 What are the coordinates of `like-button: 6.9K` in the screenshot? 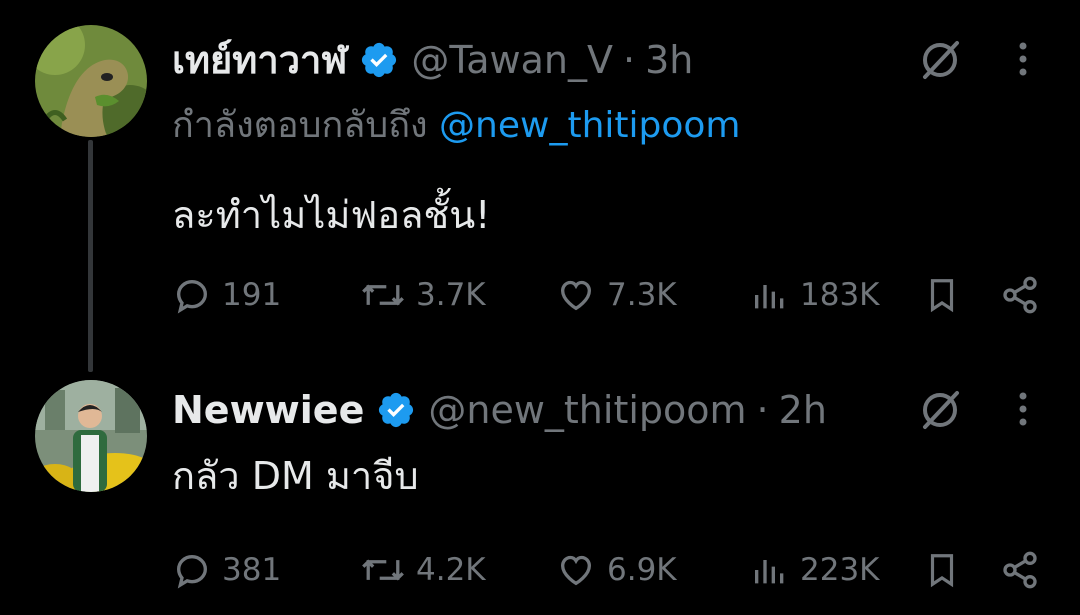 It's located at (616, 570).